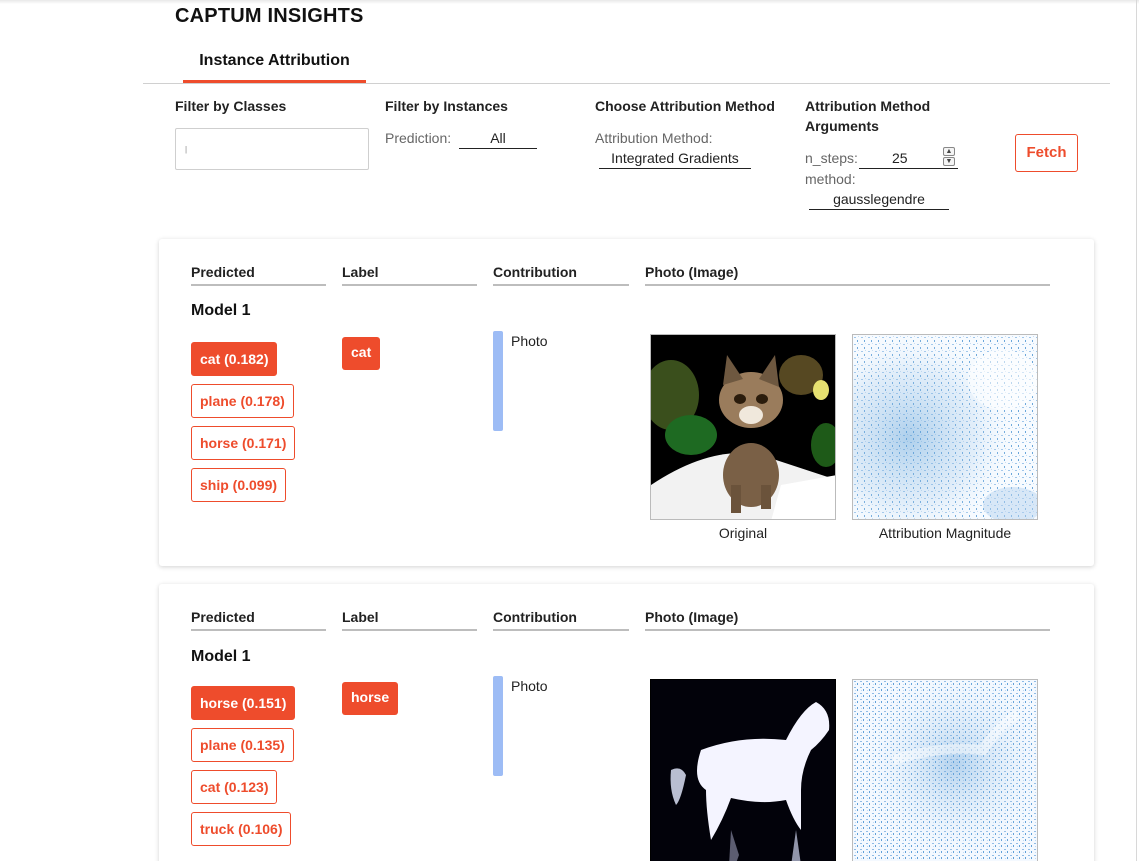 This screenshot has height=861, width=1139. Describe the element at coordinates (569, 2) in the screenshot. I see `top-shadow` at that location.